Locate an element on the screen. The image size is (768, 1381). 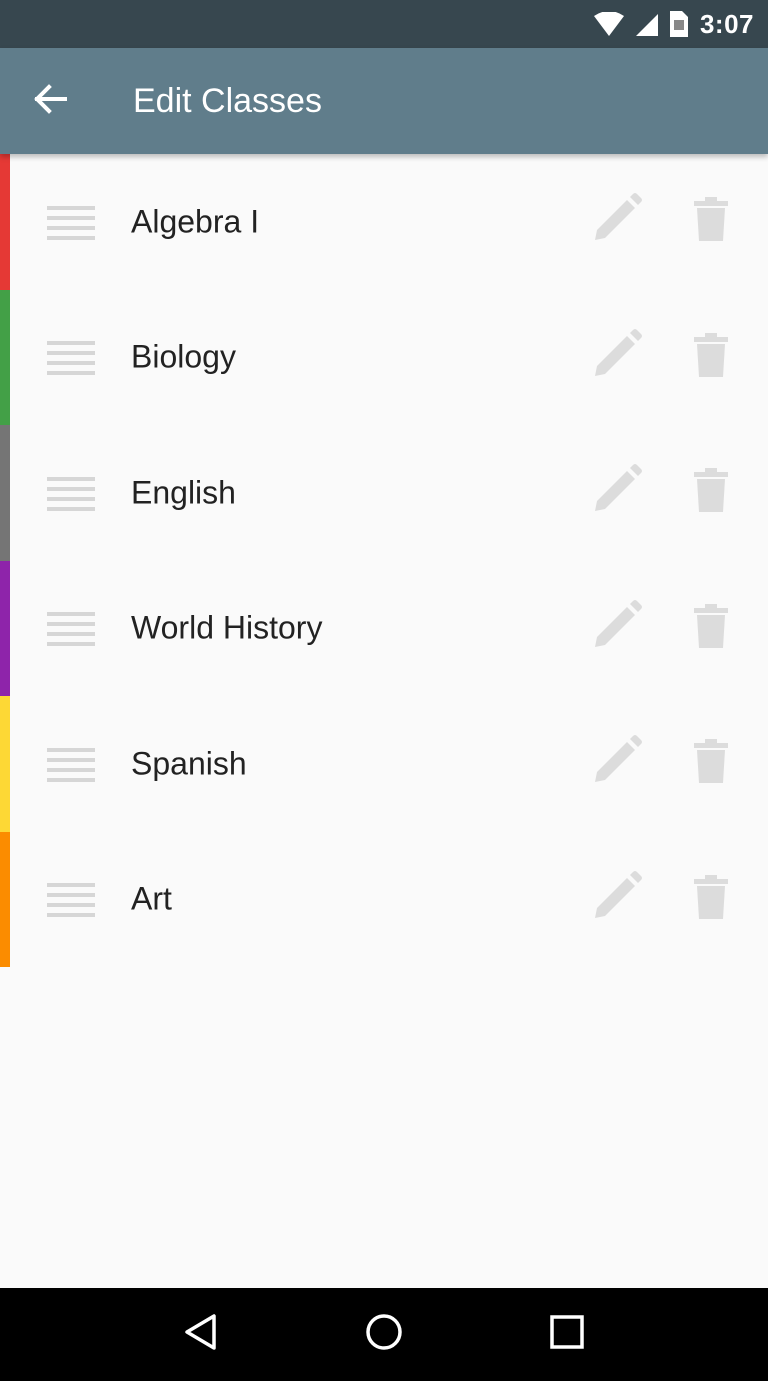
back-button is located at coordinates (50, 101).